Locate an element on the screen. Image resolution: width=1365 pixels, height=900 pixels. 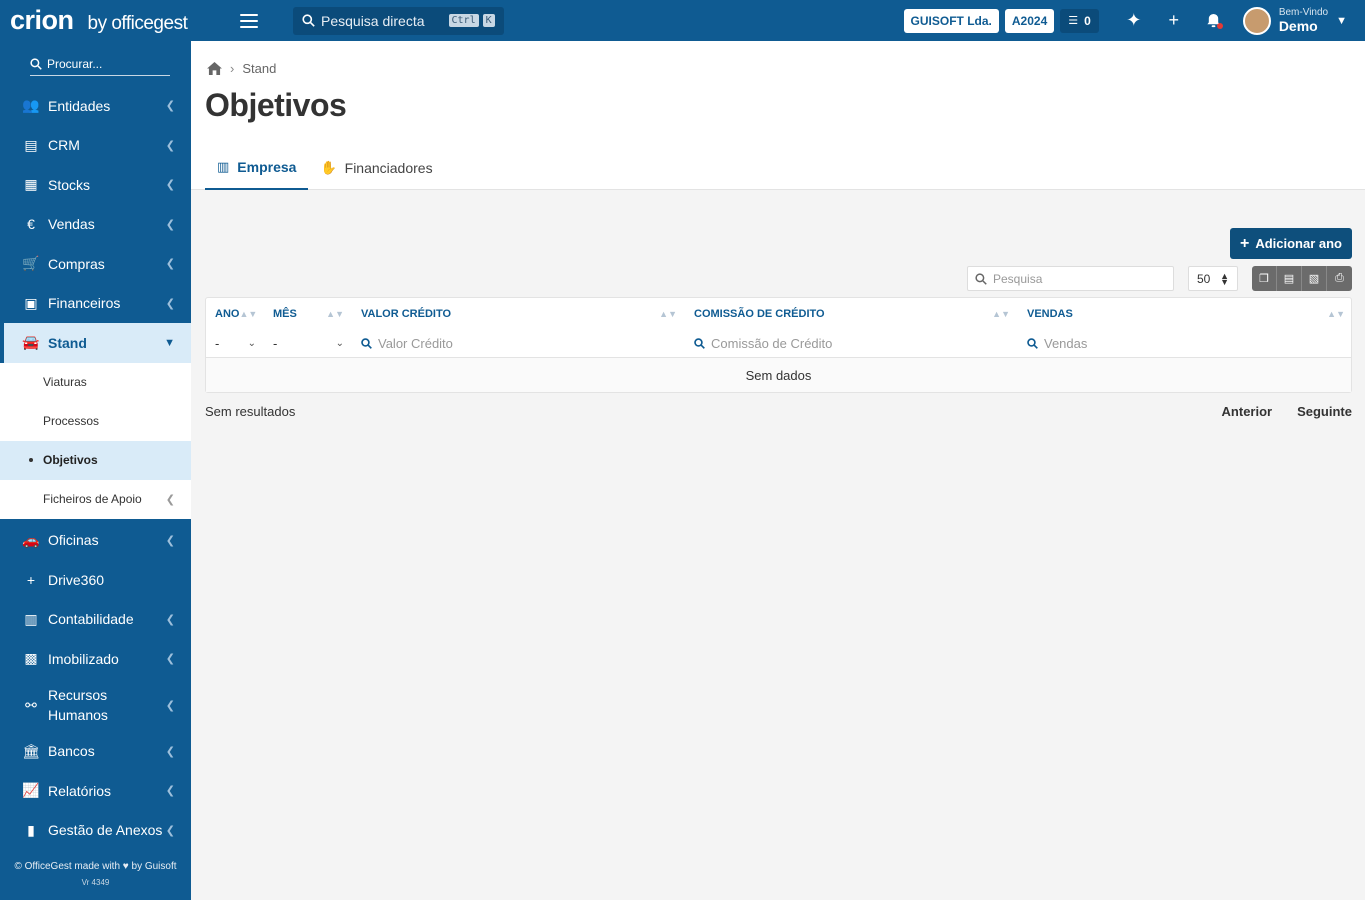
column-label: COMISSÃO DE CRÉDITO is located at coordinates (759, 314).